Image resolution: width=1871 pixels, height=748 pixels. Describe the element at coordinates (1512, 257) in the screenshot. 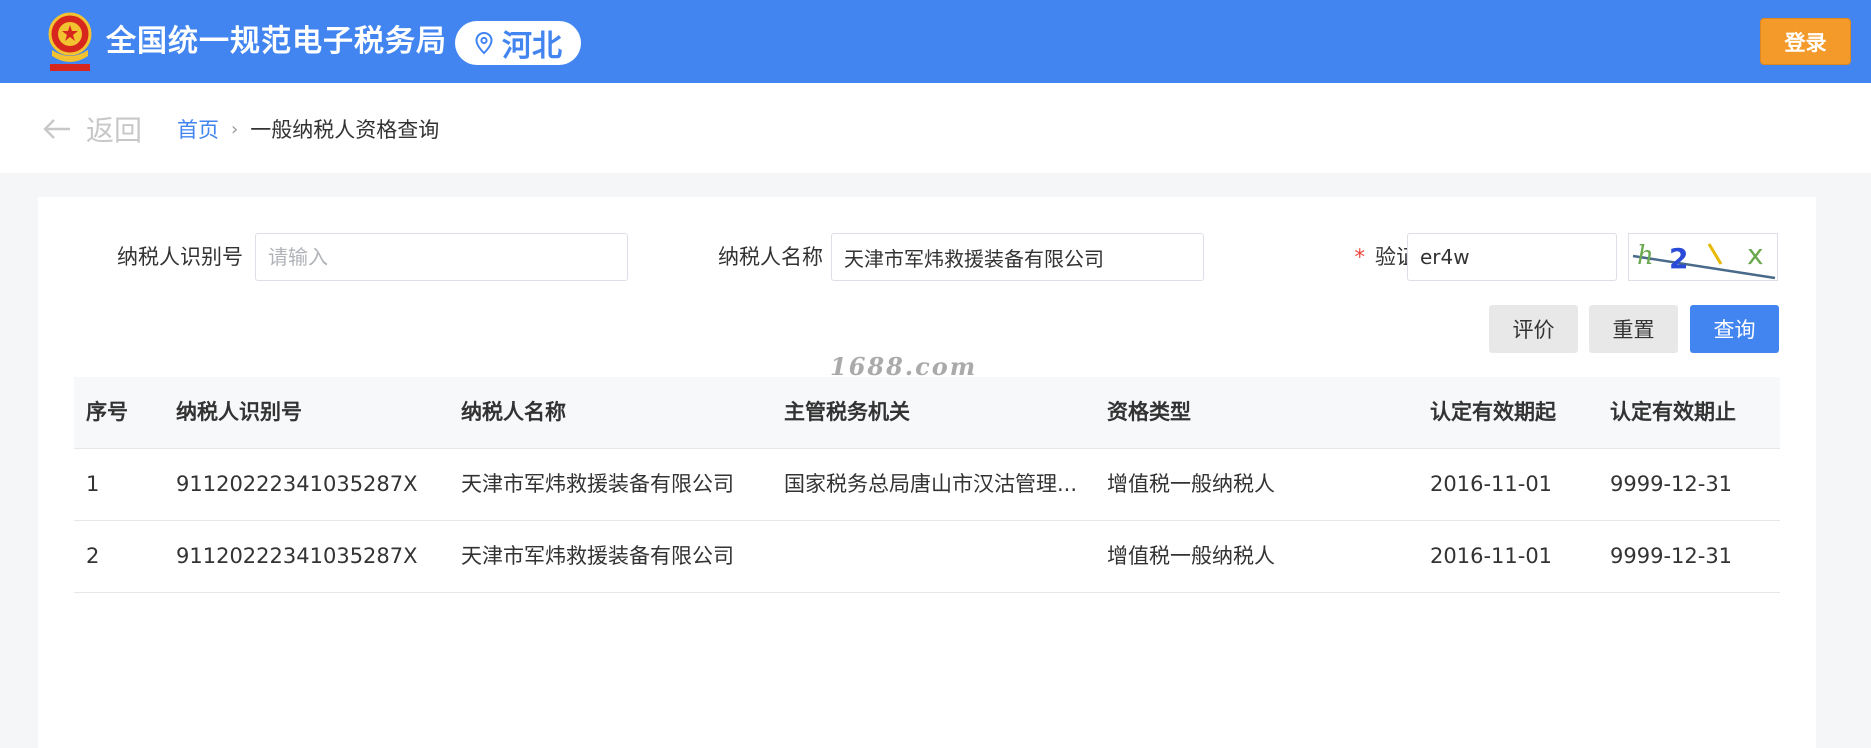

I see `captcha-input` at that location.